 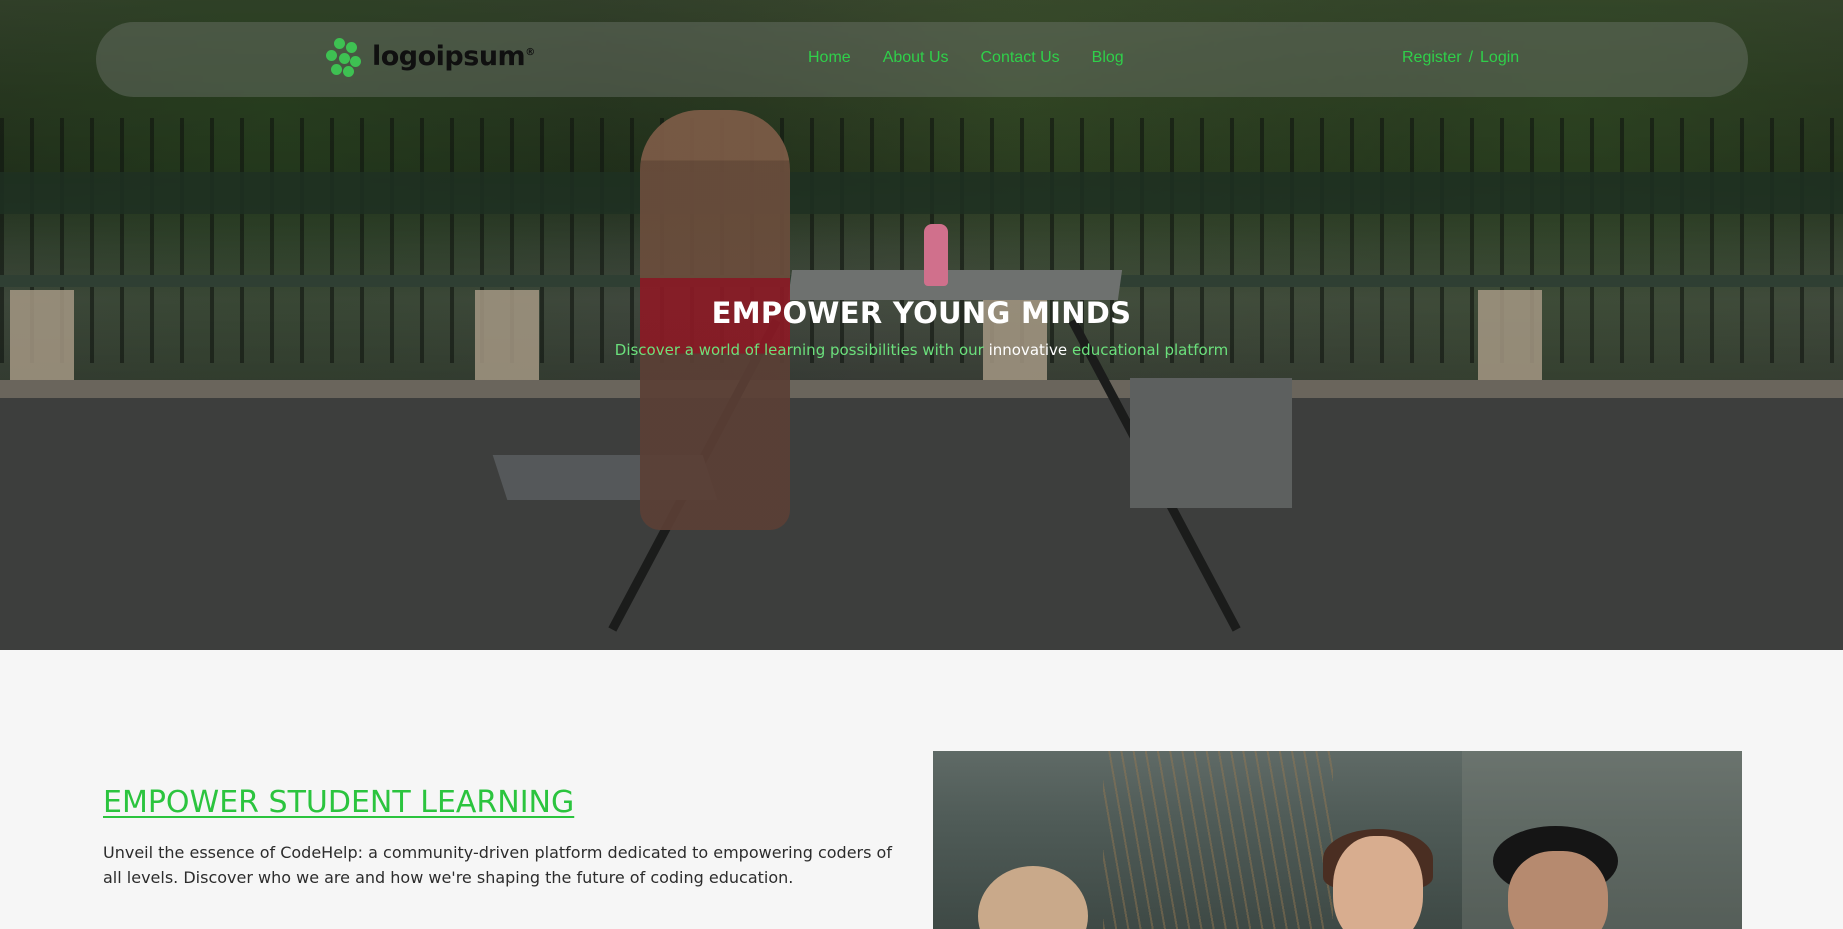 I want to click on login-link: Login, so click(x=1499, y=58).